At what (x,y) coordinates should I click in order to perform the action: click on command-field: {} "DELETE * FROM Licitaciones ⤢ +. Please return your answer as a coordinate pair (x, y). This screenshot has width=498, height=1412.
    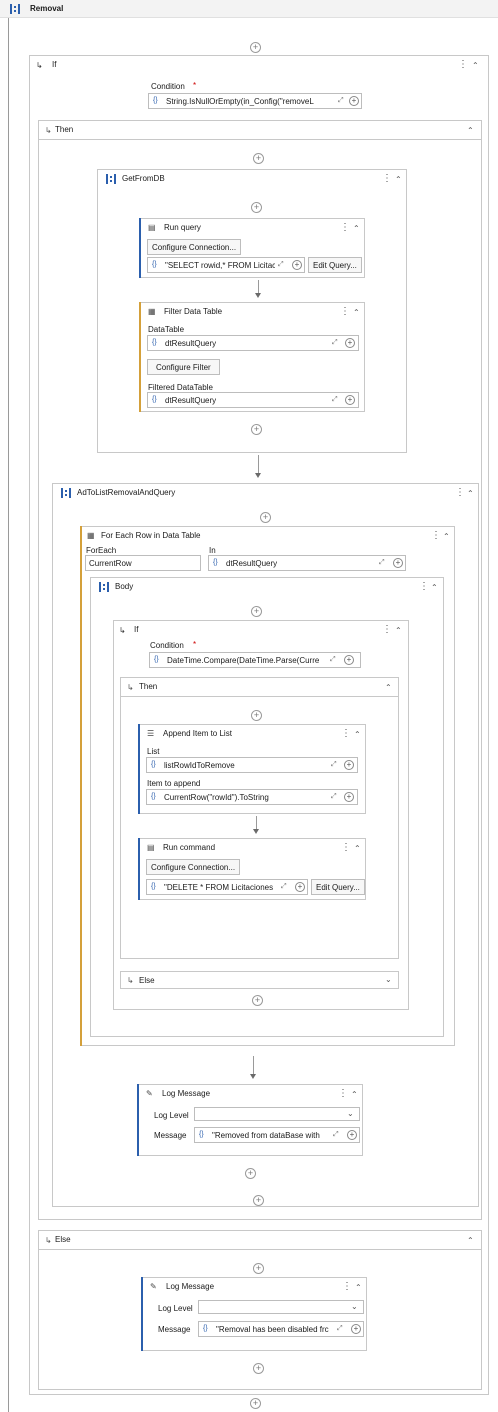
    Looking at the image, I should click on (227, 887).